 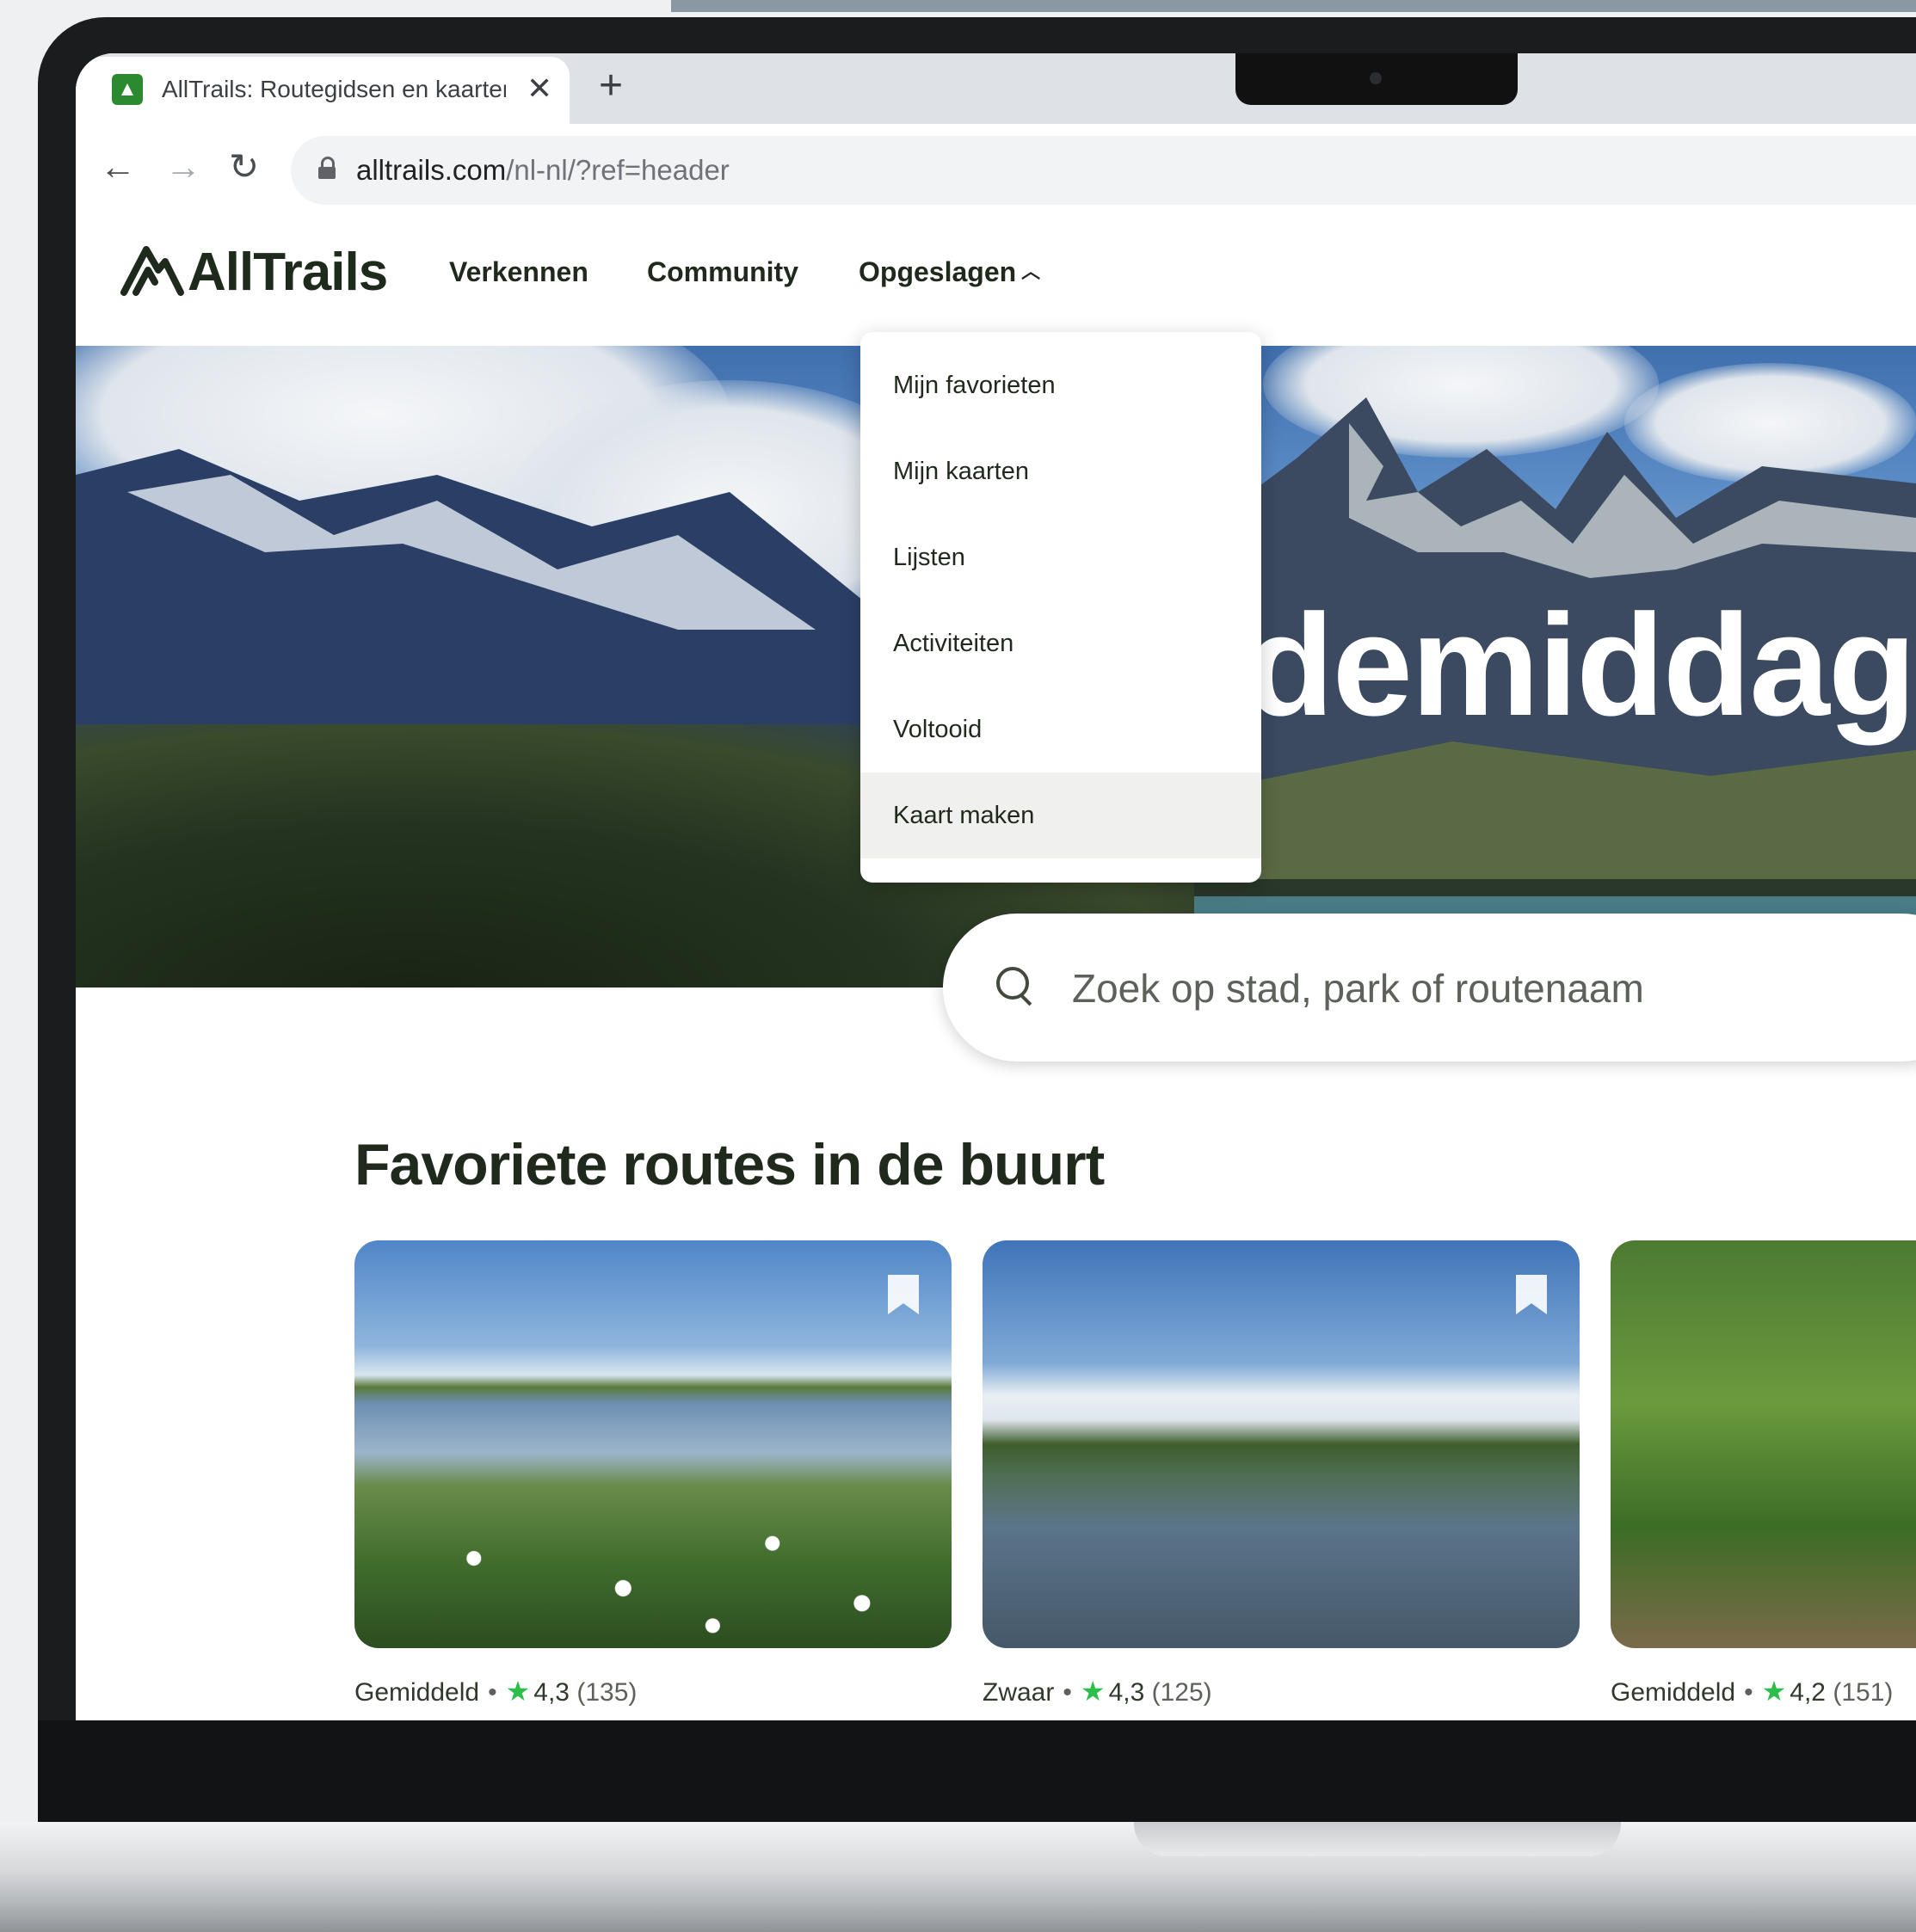 I want to click on trail-meta: Zwaar • ★ 4,3 (125), so click(x=1097, y=1692).